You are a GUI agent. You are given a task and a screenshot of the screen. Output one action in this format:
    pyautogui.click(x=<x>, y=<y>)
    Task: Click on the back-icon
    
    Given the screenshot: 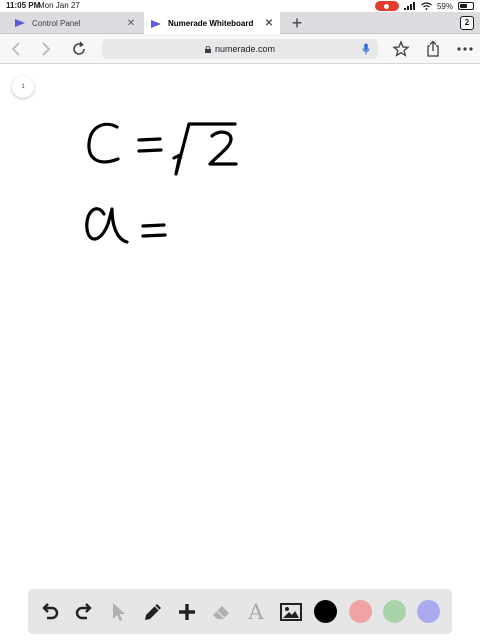 What is the action you would take?
    pyautogui.click(x=17, y=49)
    